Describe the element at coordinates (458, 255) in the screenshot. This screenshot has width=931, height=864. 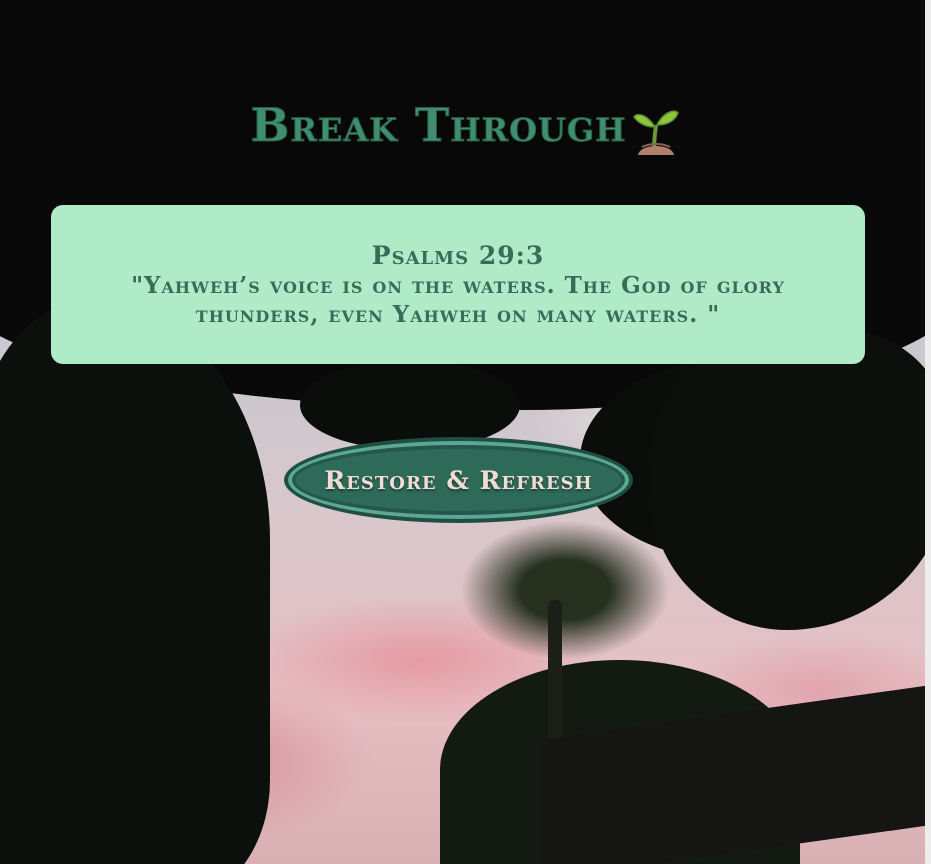
I see `verse-reference: Psalms 29:3` at that location.